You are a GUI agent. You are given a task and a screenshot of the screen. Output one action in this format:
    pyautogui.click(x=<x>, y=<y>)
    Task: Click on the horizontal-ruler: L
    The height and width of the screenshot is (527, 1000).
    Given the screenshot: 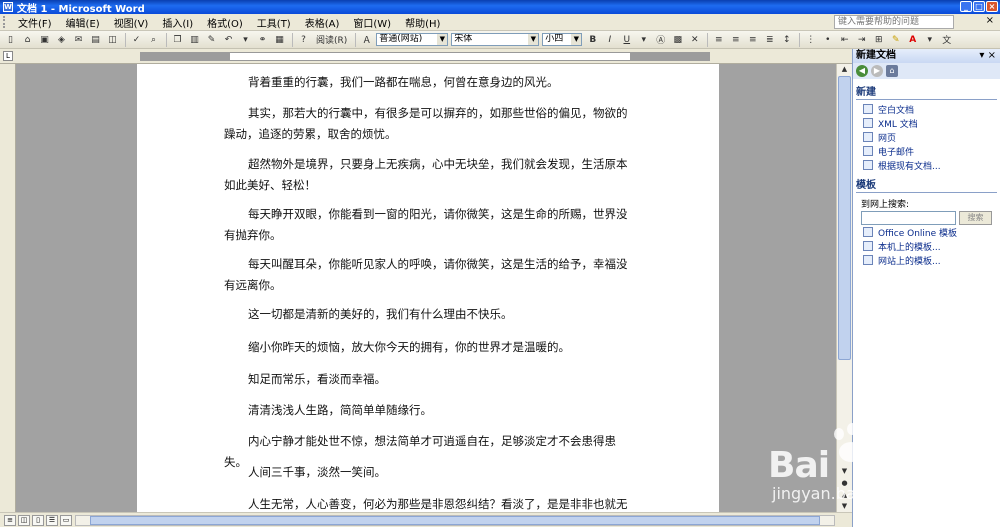 What is the action you would take?
    pyautogui.click(x=426, y=56)
    